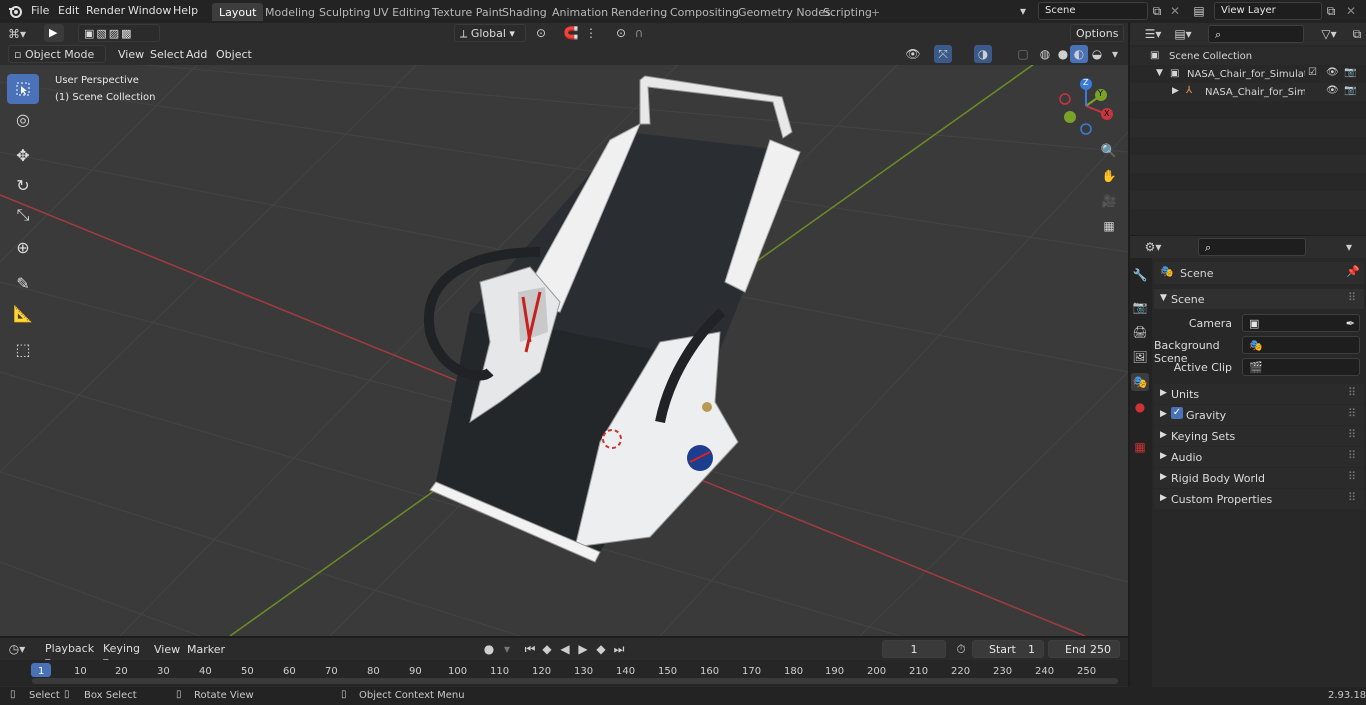  What do you see at coordinates (167, 54) in the screenshot?
I see `menu-select: Select` at bounding box center [167, 54].